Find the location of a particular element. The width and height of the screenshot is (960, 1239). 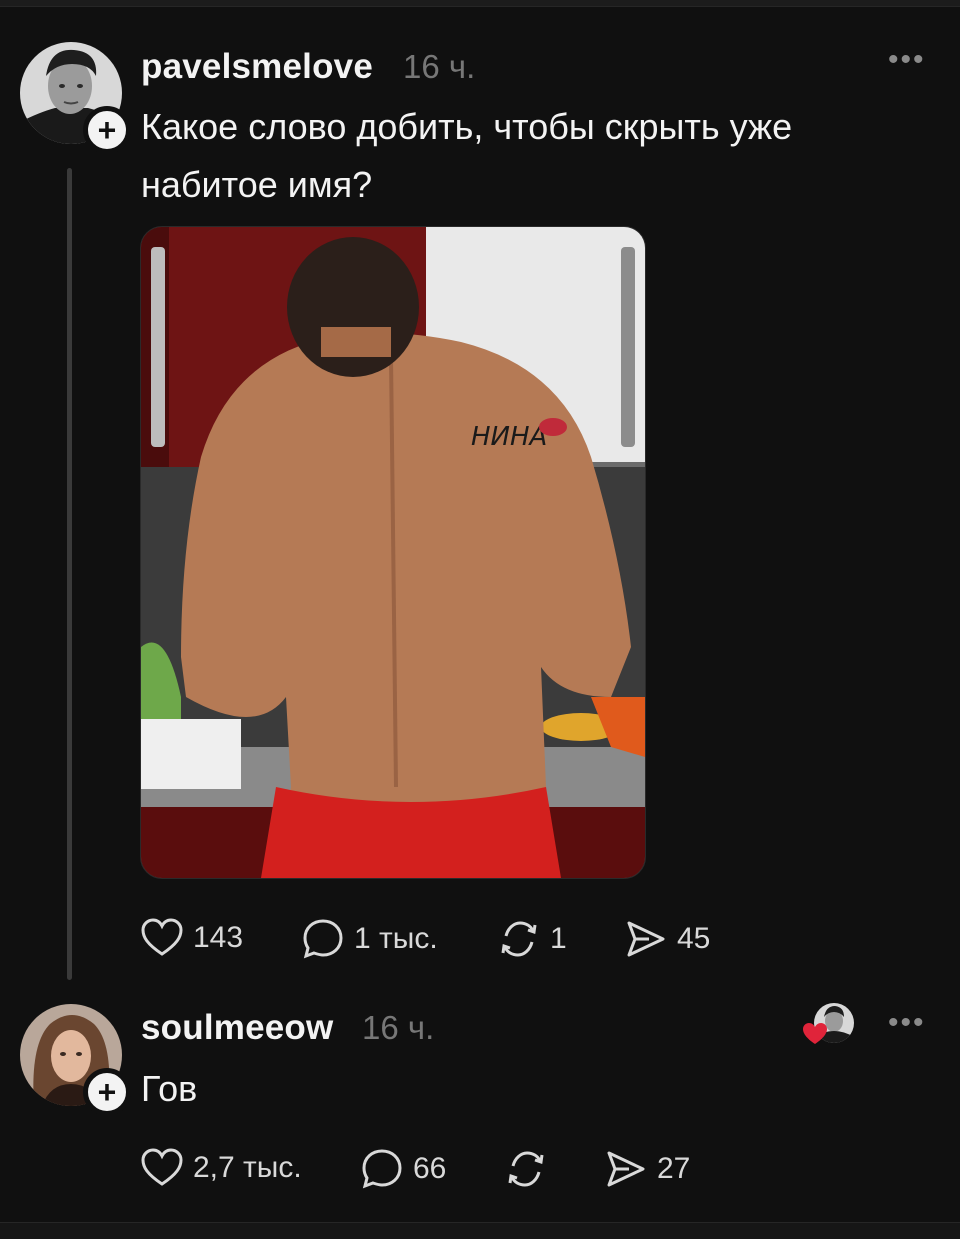

share-button: 27 is located at coordinates (647, 1169).